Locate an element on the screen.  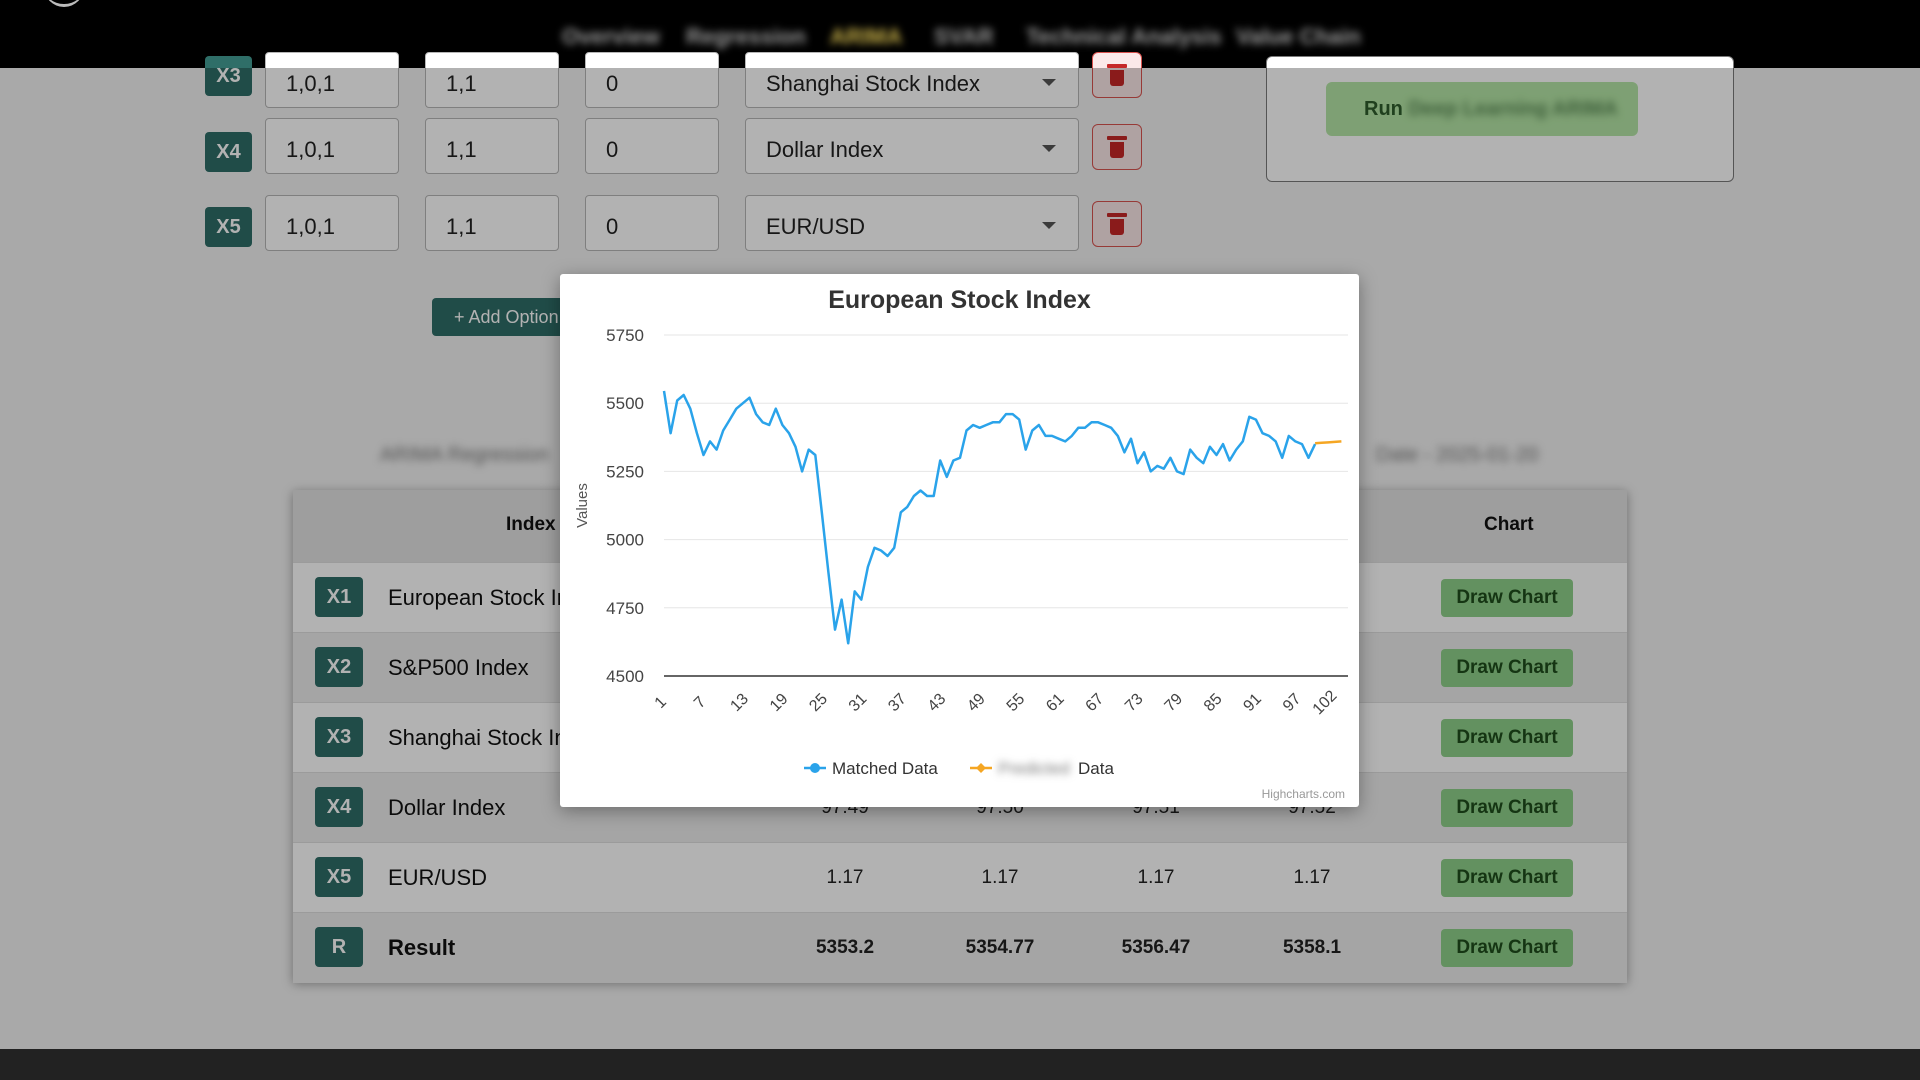
legend-label-predicted-prefix: Predicted is located at coordinates (1034, 768).